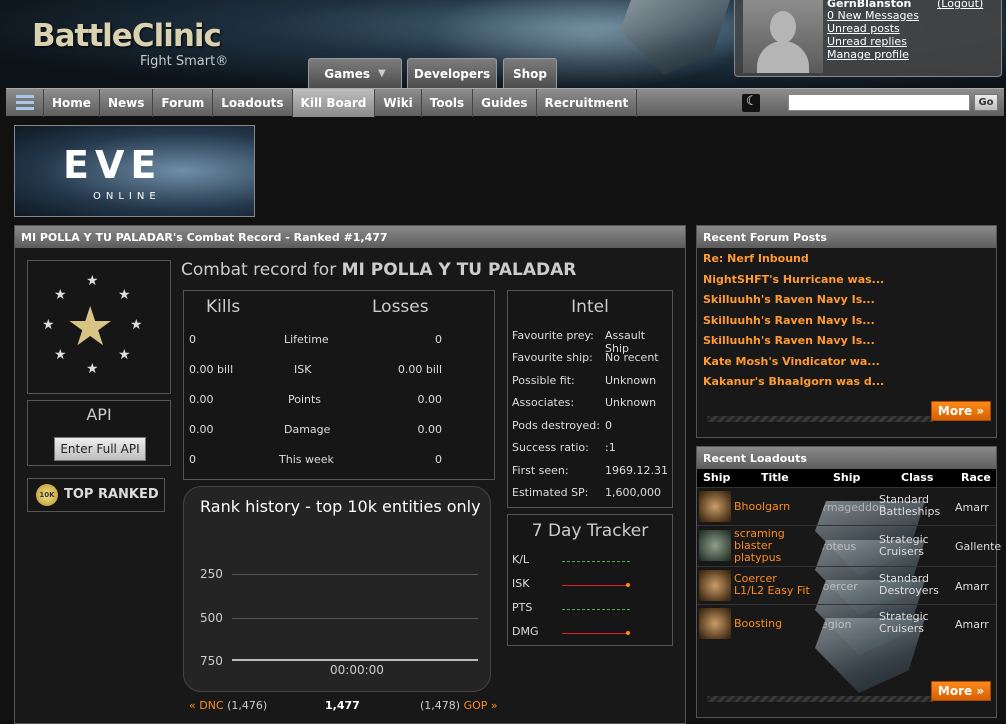 The height and width of the screenshot is (724, 1006). Describe the element at coordinates (127, 196) in the screenshot. I see `eve-logo-subtext: ONLINE` at that location.